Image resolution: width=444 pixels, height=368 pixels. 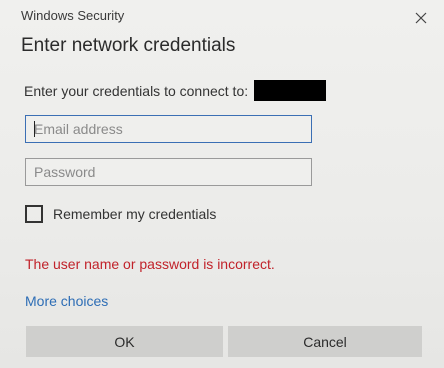 What do you see at coordinates (34, 129) in the screenshot?
I see `text-caret` at bounding box center [34, 129].